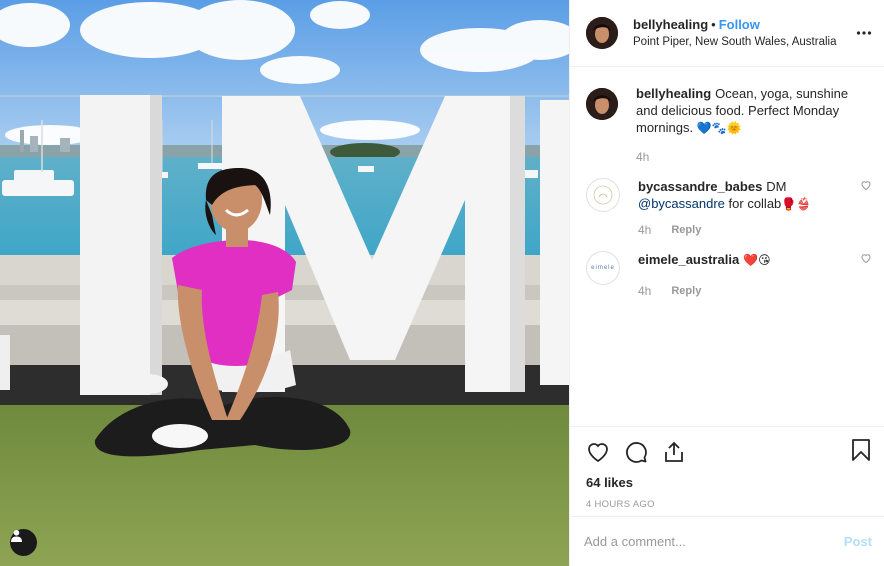 Image resolution: width=884 pixels, height=566 pixels. I want to click on user-tag-icon, so click(16, 536).